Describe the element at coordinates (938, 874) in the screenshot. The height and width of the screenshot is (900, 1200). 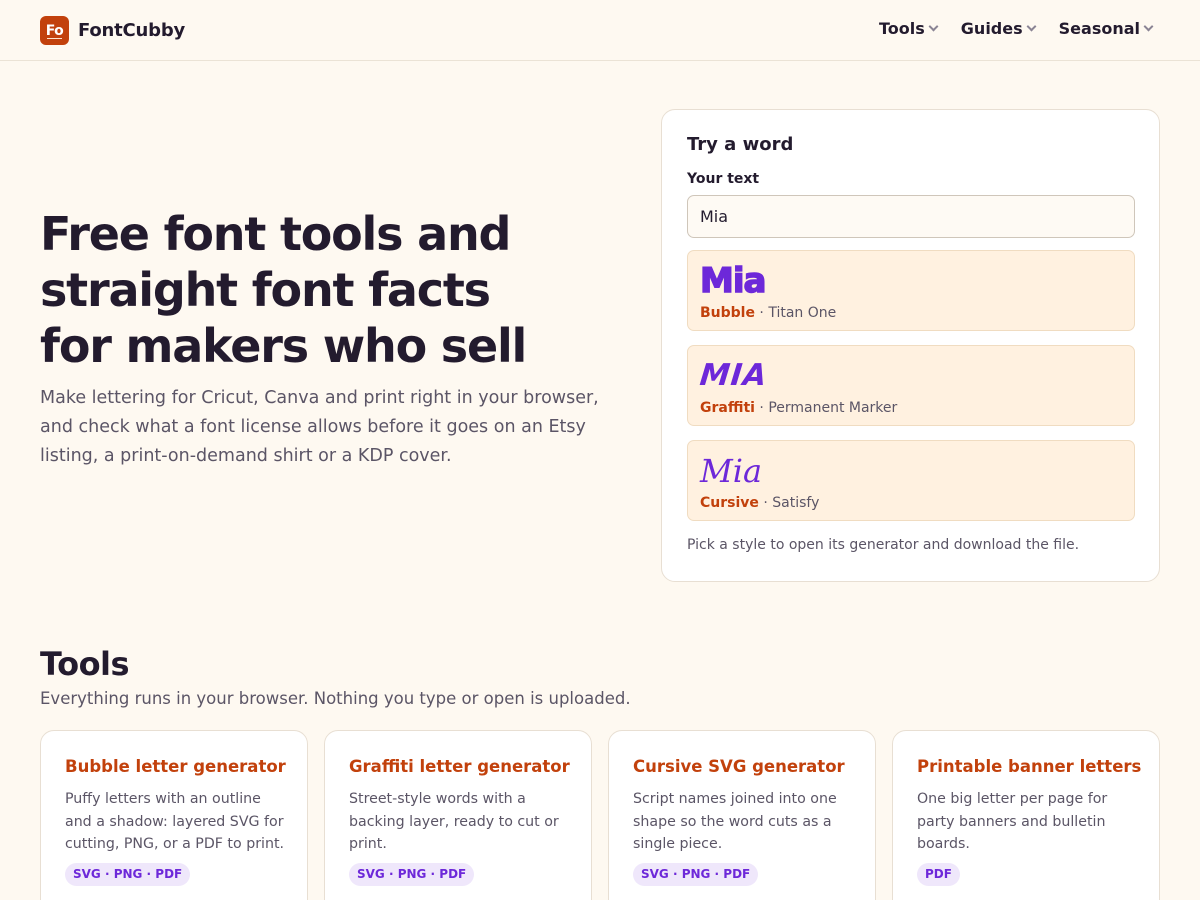
I see `format-badge: PDF` at that location.